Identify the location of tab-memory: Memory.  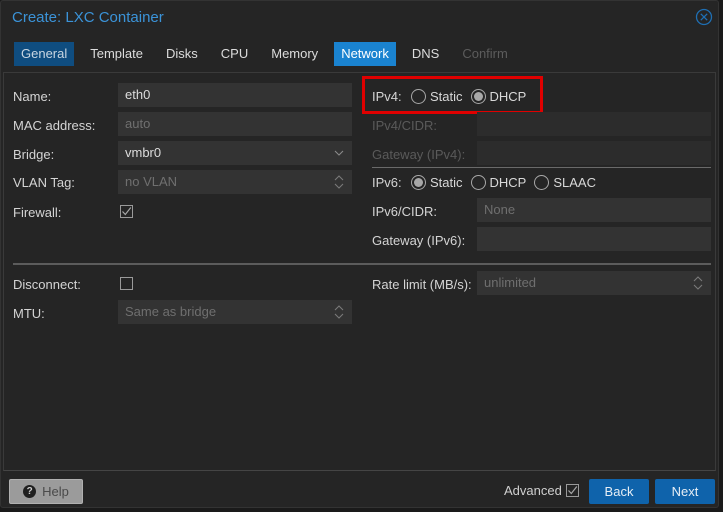
(294, 54).